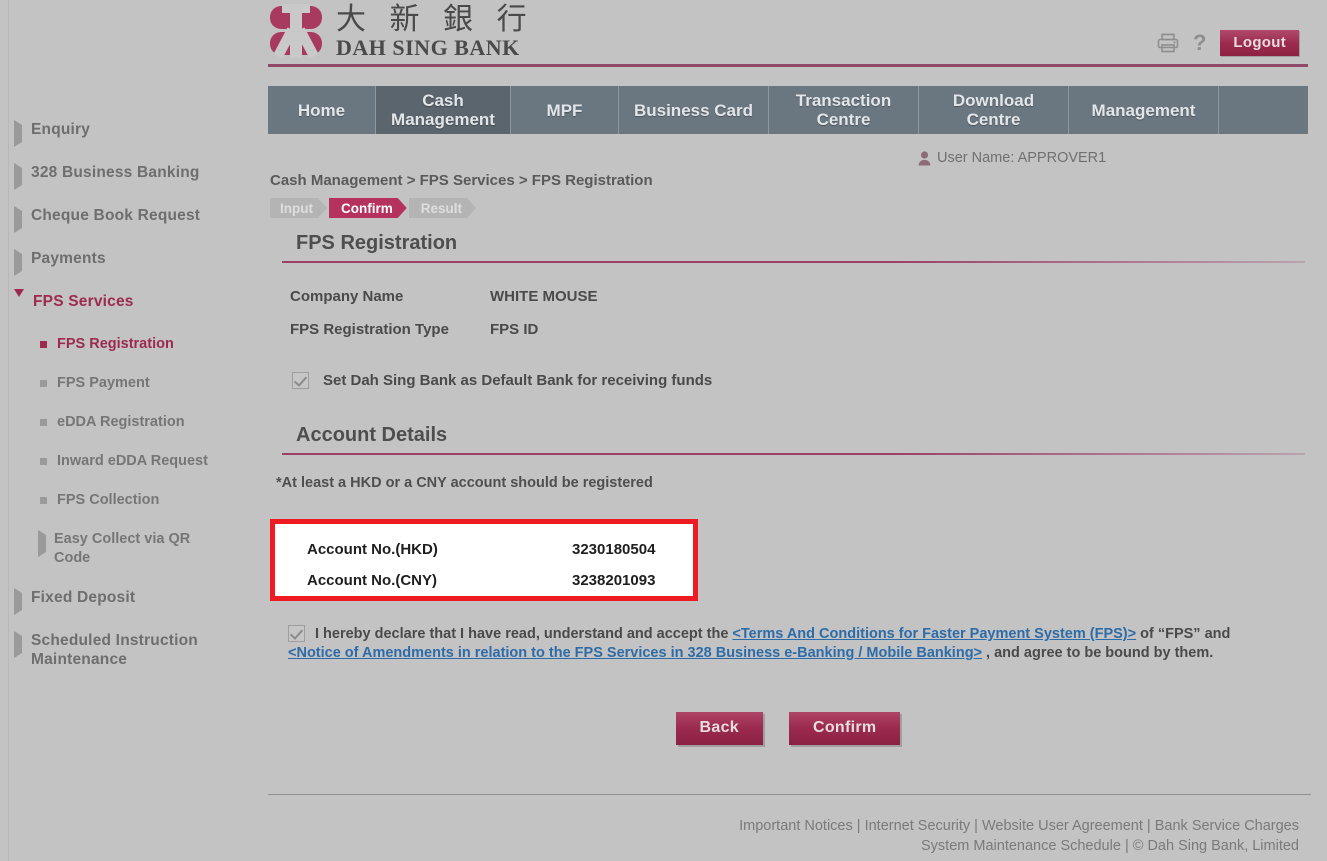 The height and width of the screenshot is (861, 1327). I want to click on sidebar-item-label: FPS Registration, so click(115, 344).